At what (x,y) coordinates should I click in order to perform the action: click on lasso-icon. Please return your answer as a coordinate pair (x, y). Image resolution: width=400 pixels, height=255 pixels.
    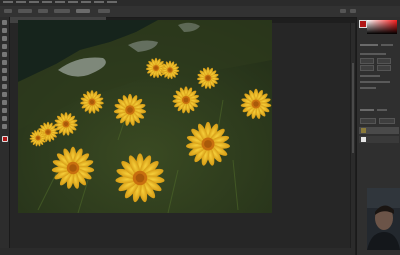
    Looking at the image, I should click on (4, 38).